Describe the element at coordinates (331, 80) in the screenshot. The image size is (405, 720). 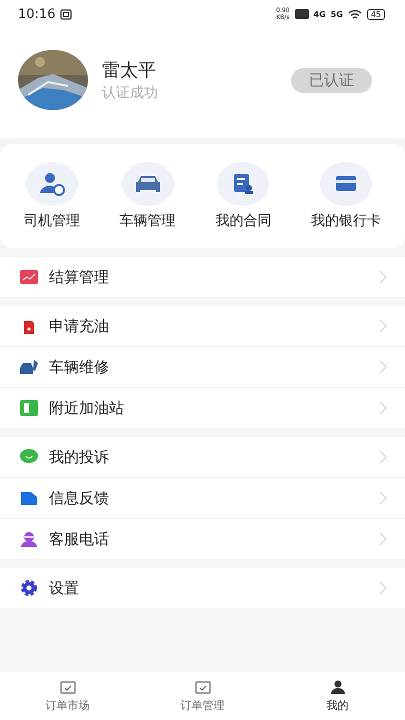
I see `verified-badge: 已认证` at that location.